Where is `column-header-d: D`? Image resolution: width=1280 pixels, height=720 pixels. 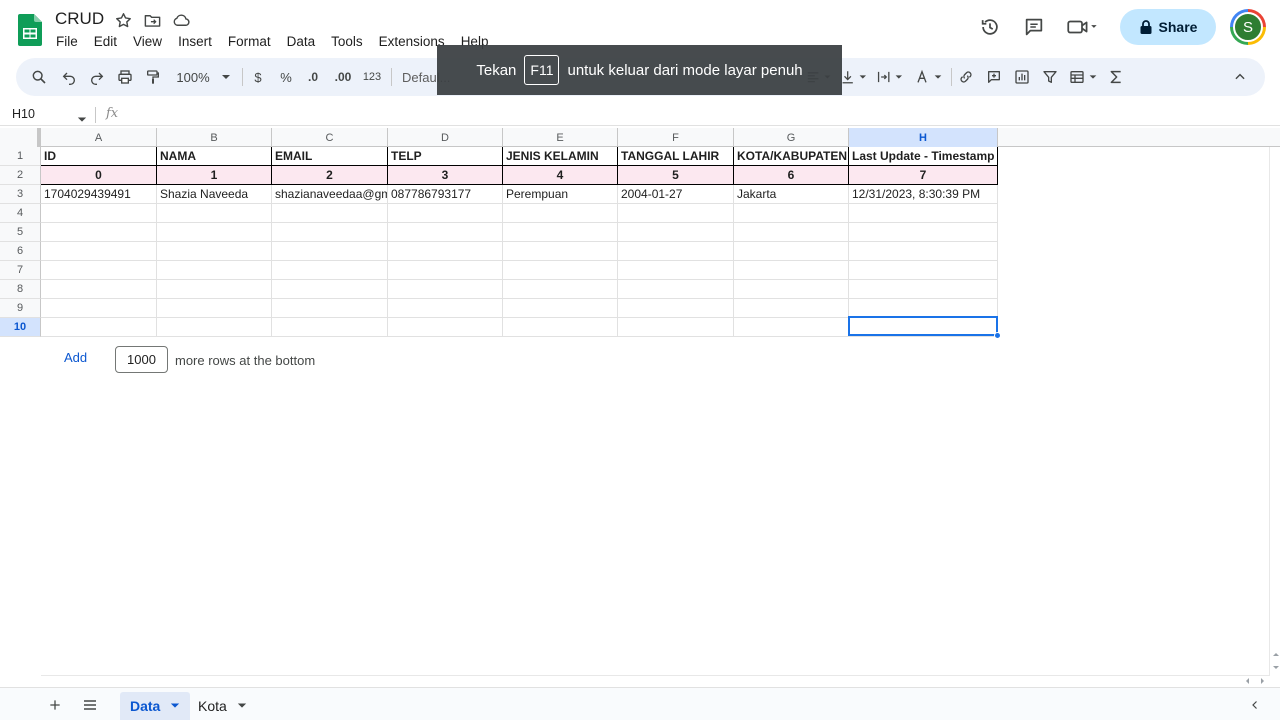
column-header-d: D is located at coordinates (445, 137).